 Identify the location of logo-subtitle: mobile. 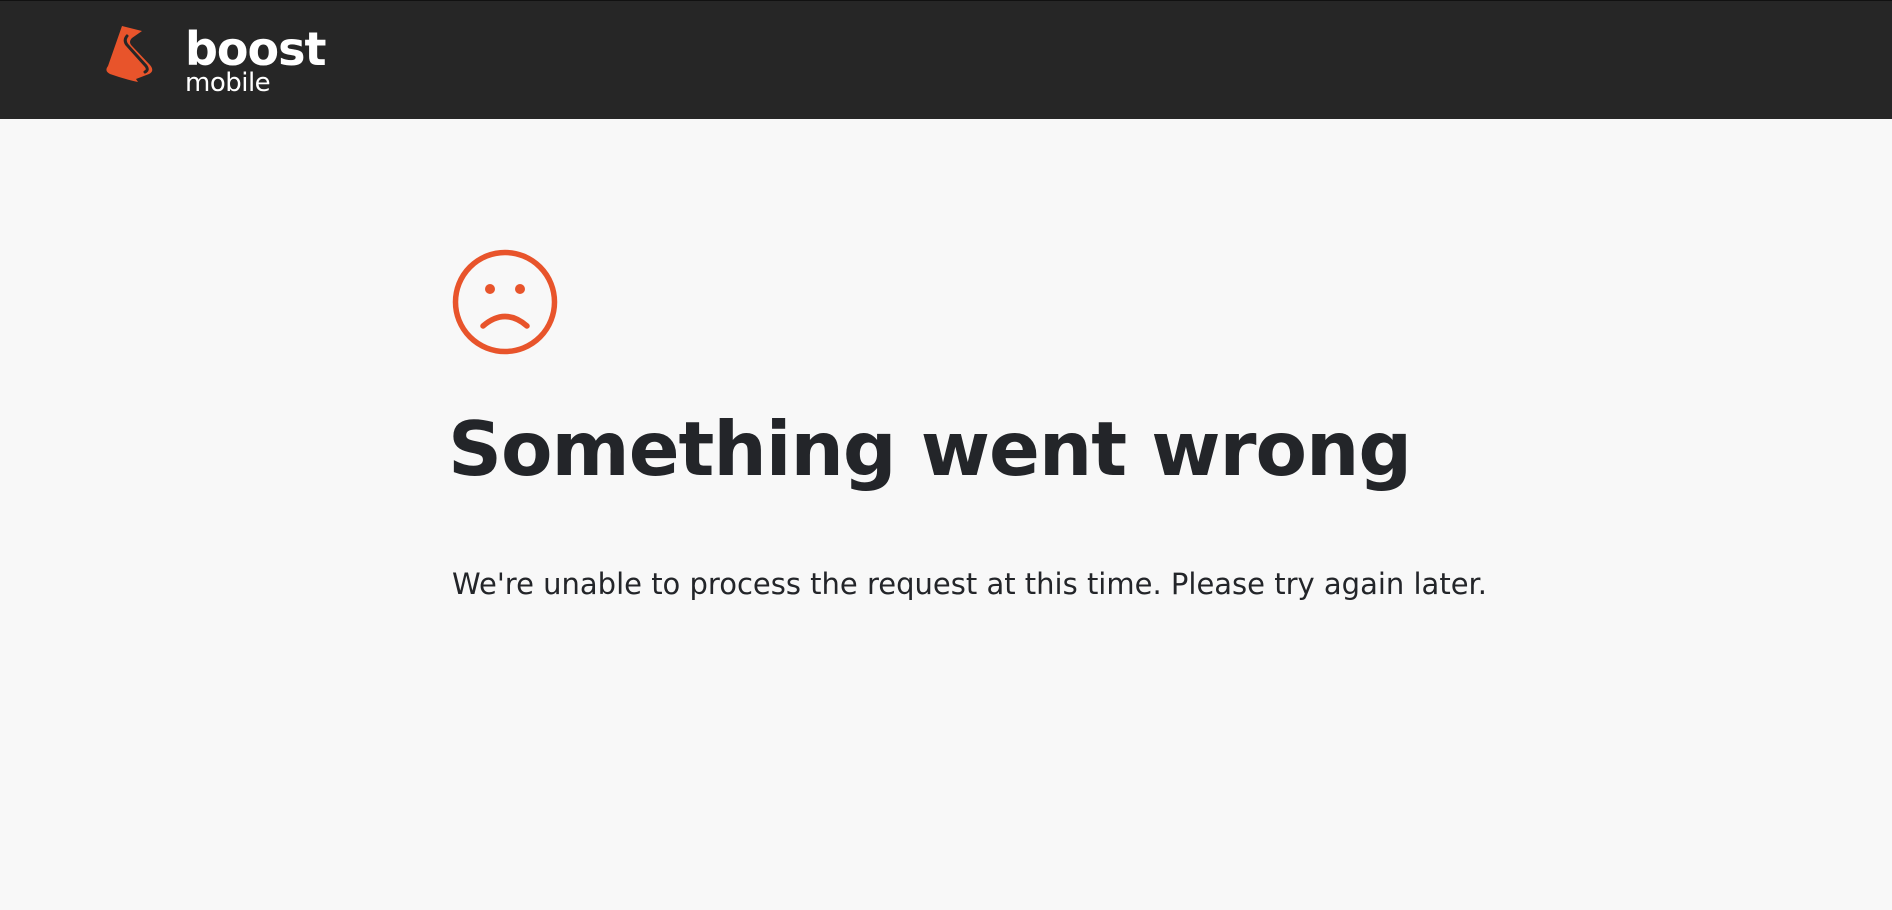
(227, 83).